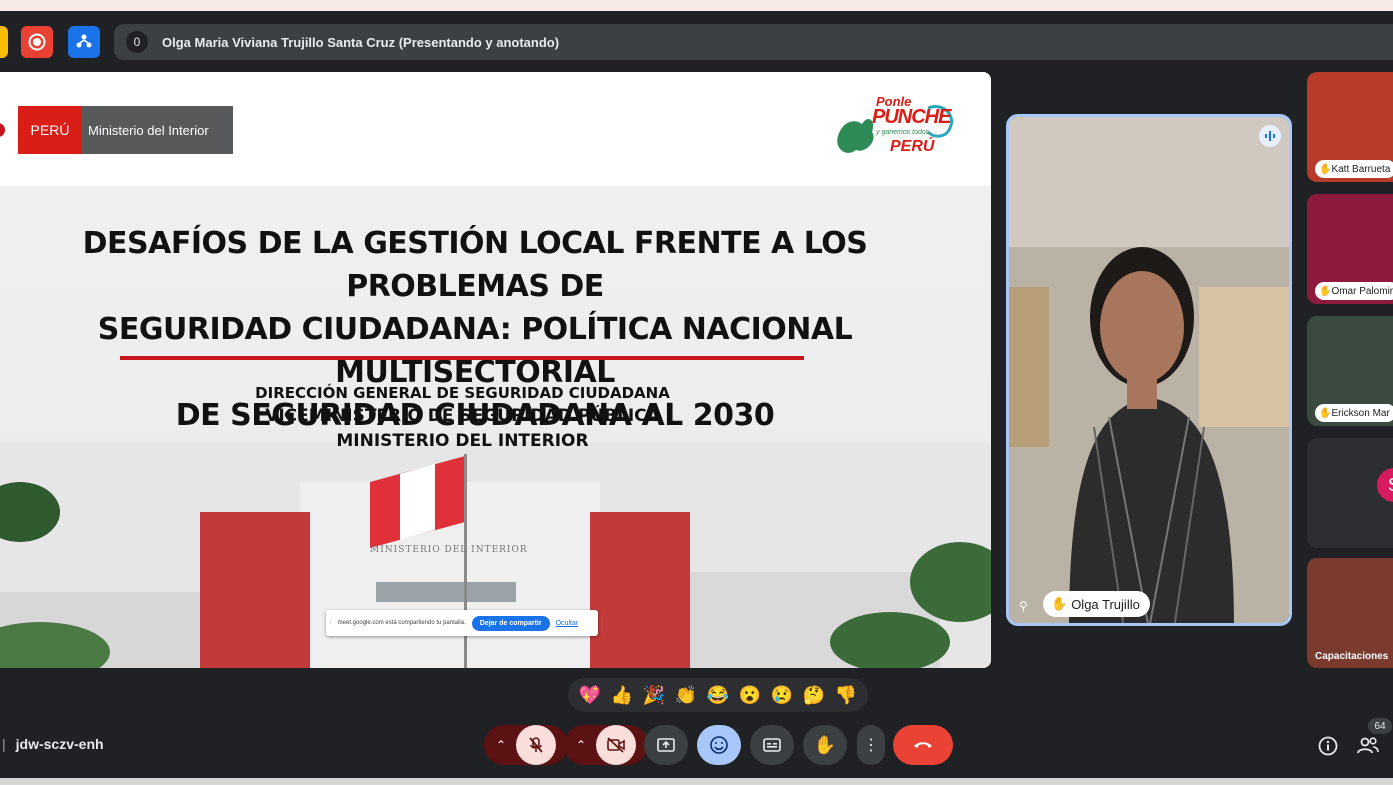 The image size is (1393, 785). Describe the element at coordinates (912, 146) in the screenshot. I see `logo-line4: PERÚ` at that location.